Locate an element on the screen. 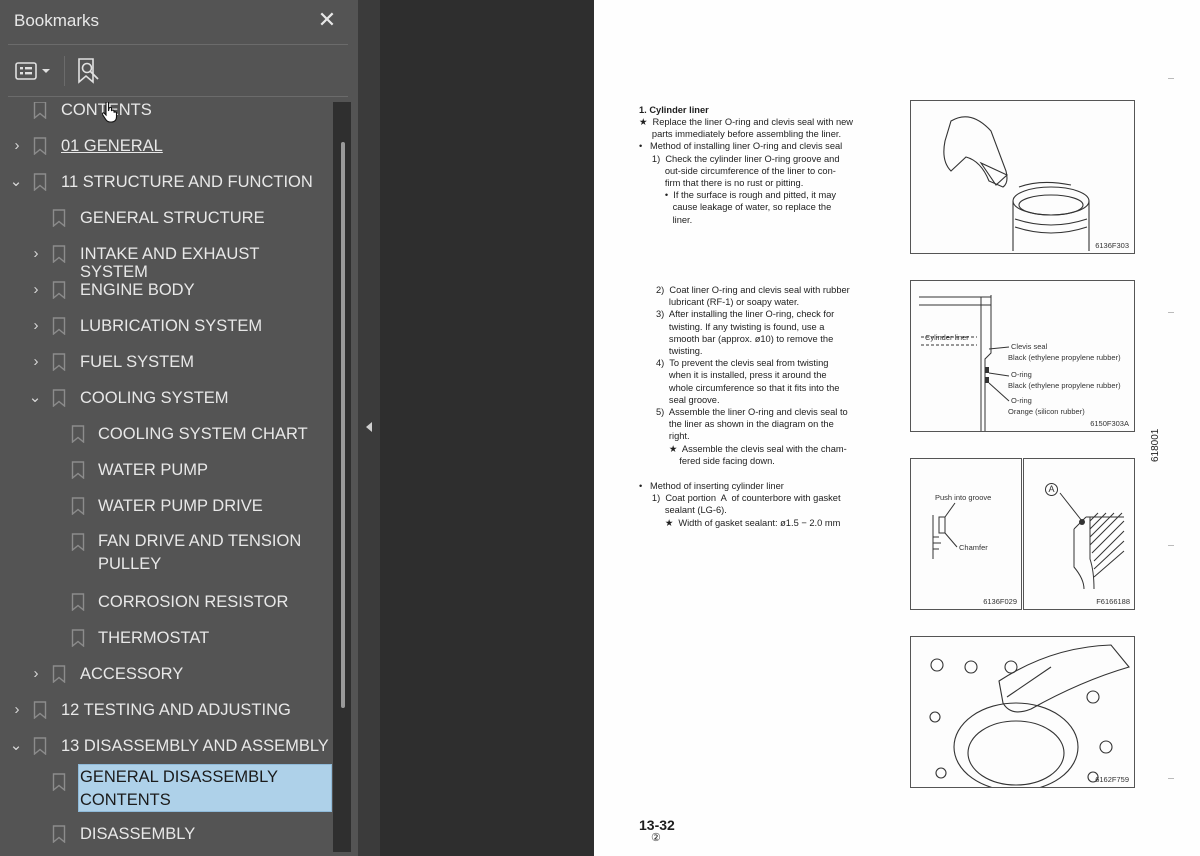 The width and height of the screenshot is (1200, 856). scrollbar-thumb is located at coordinates (343, 425).